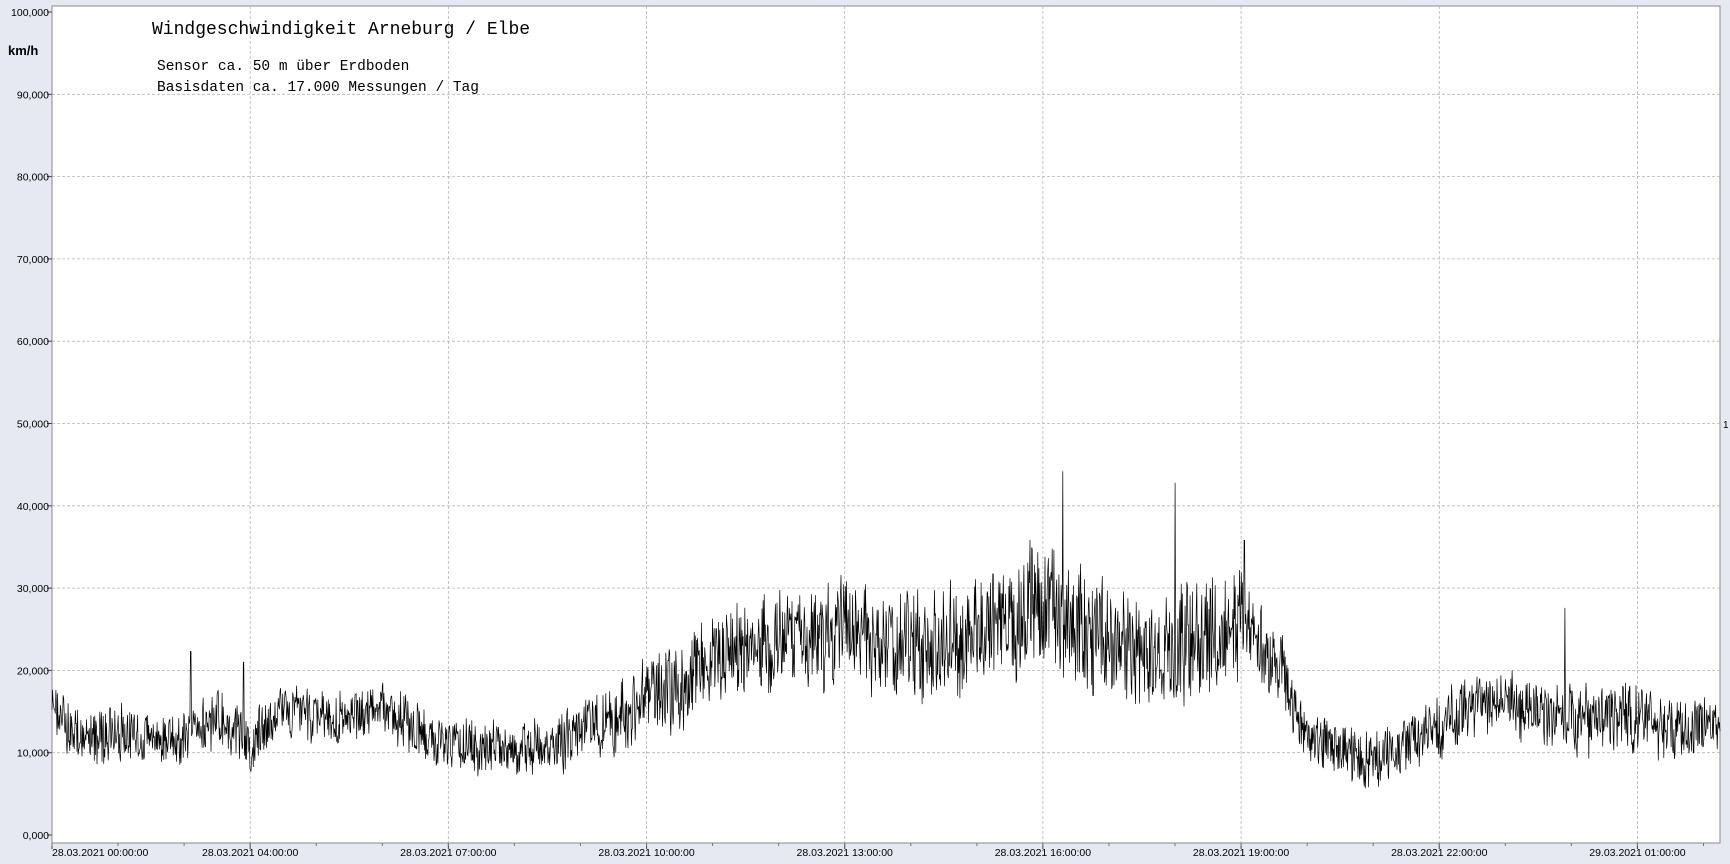 Image resolution: width=1730 pixels, height=864 pixels. I want to click on x-tick-label: 28.03.2021 16:00:00, so click(1043, 853).